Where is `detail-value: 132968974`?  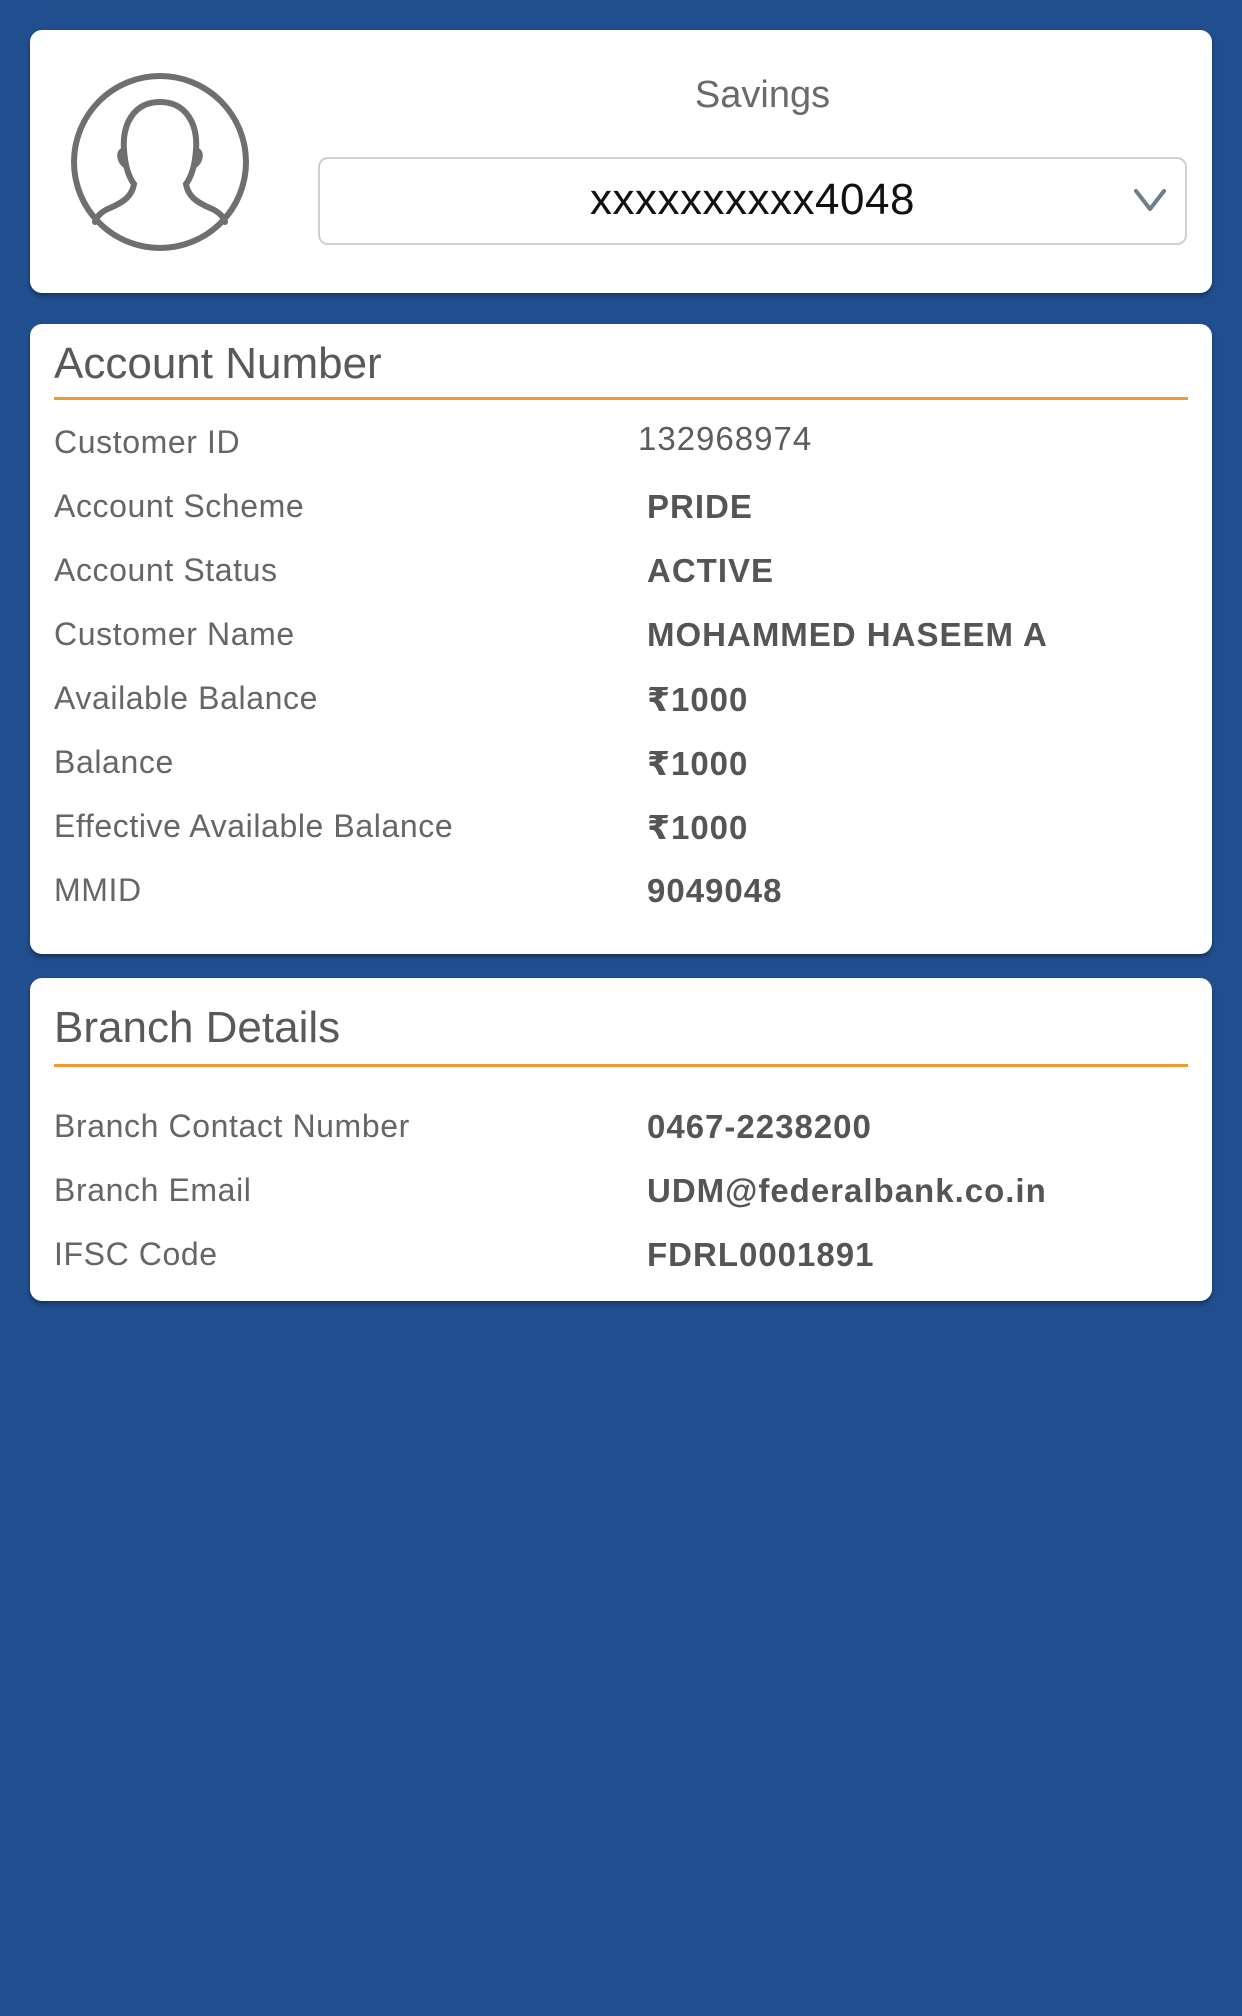
detail-value: 132968974 is located at coordinates (725, 438).